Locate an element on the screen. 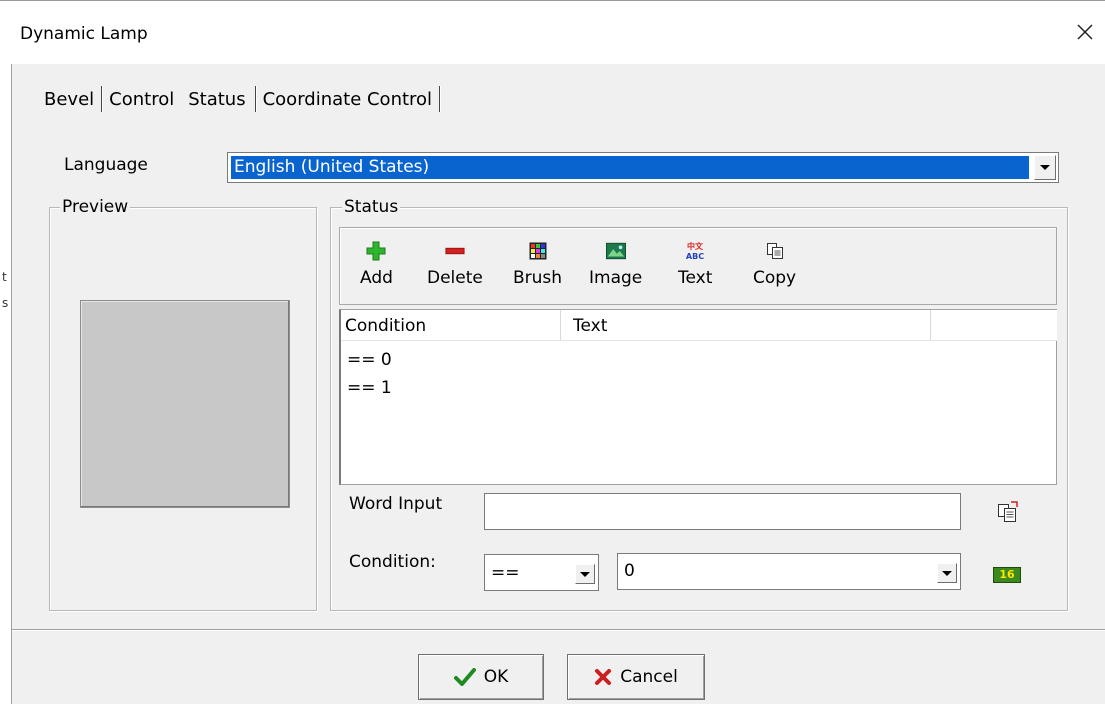 This screenshot has width=1105, height=704. edge-text: t is located at coordinates (4, 277).